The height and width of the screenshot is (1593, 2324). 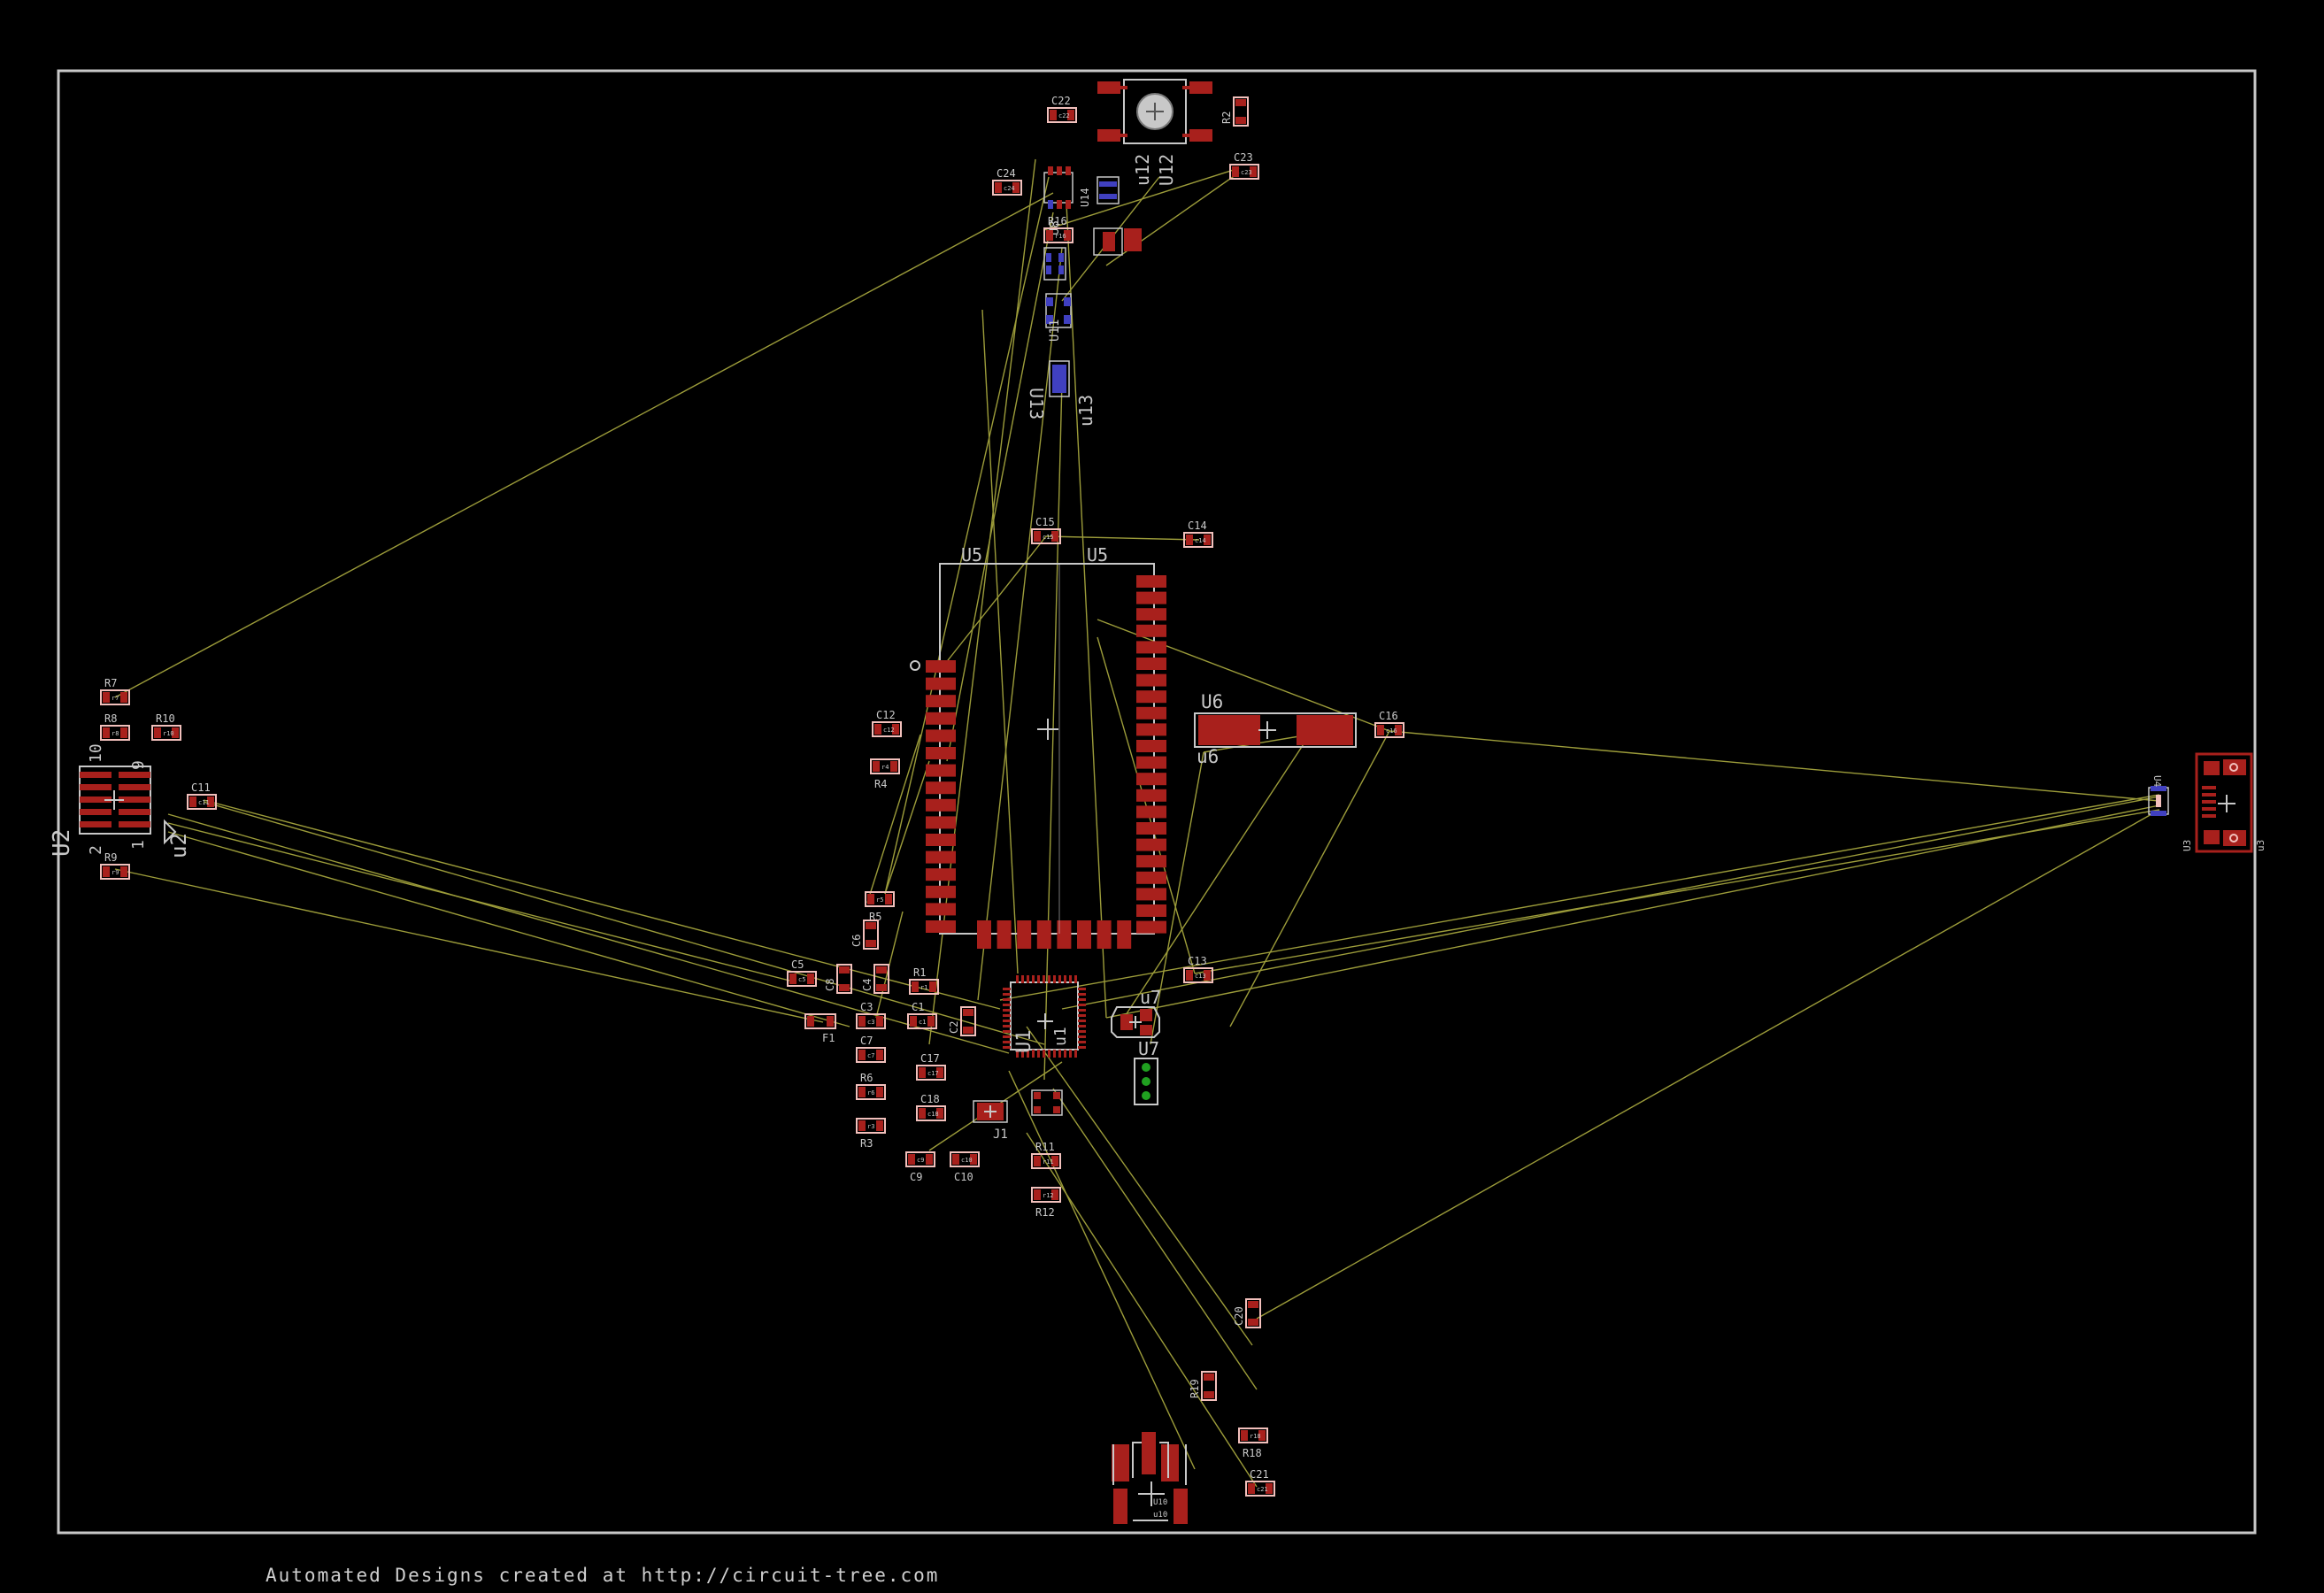 I want to click on passive-r7: r7 R7, so click(x=115, y=691).